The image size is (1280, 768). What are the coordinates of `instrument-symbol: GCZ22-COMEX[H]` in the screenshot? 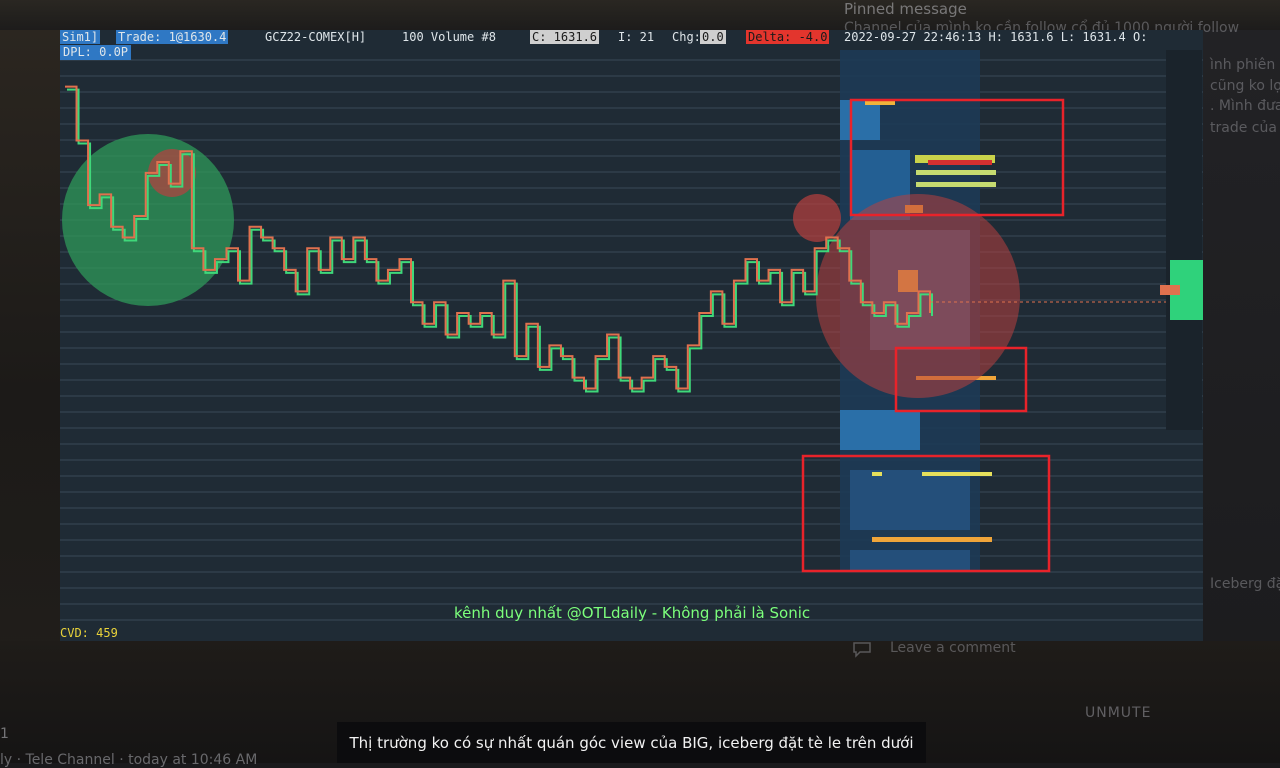 It's located at (315, 37).